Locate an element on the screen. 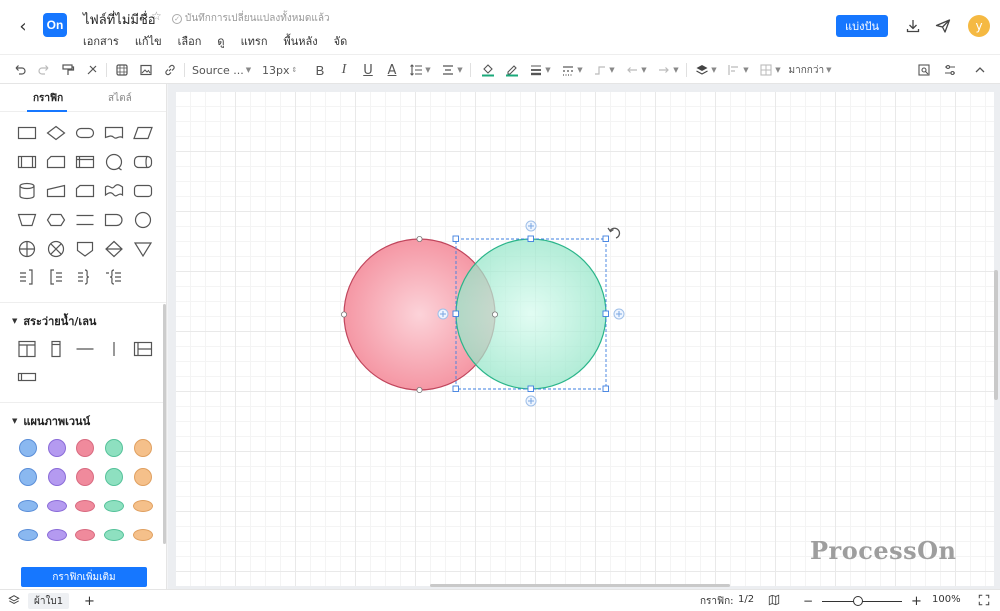  vertical-scrollbar is located at coordinates (996, 335).